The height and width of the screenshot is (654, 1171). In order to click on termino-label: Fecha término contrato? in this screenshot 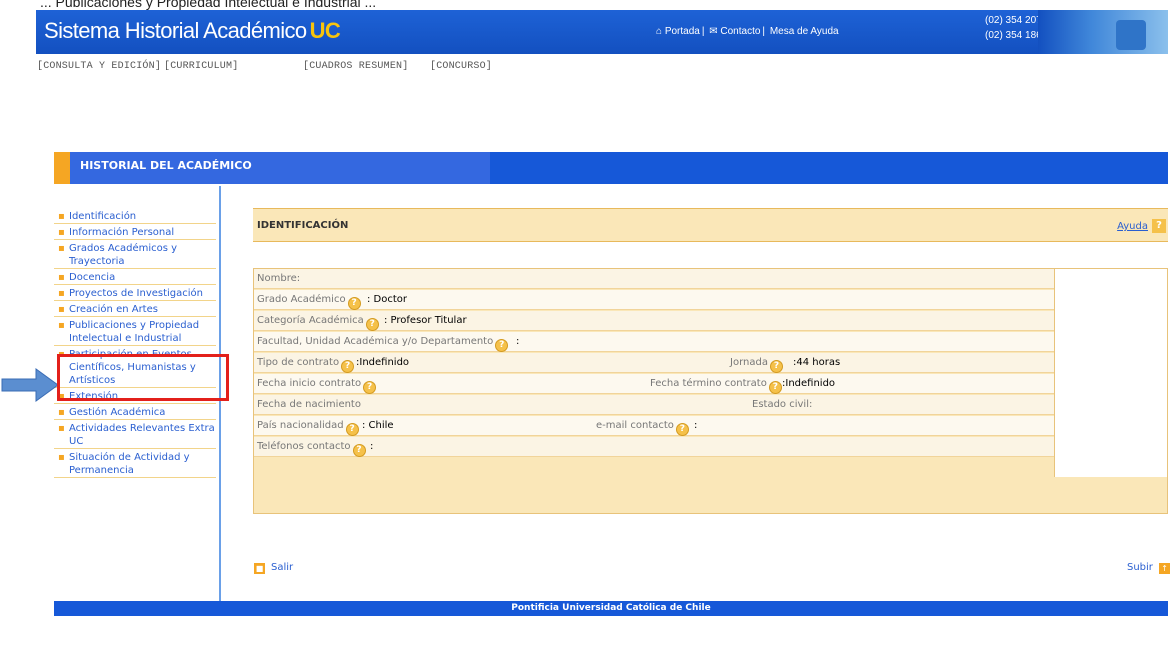, I will do `click(716, 386)`.